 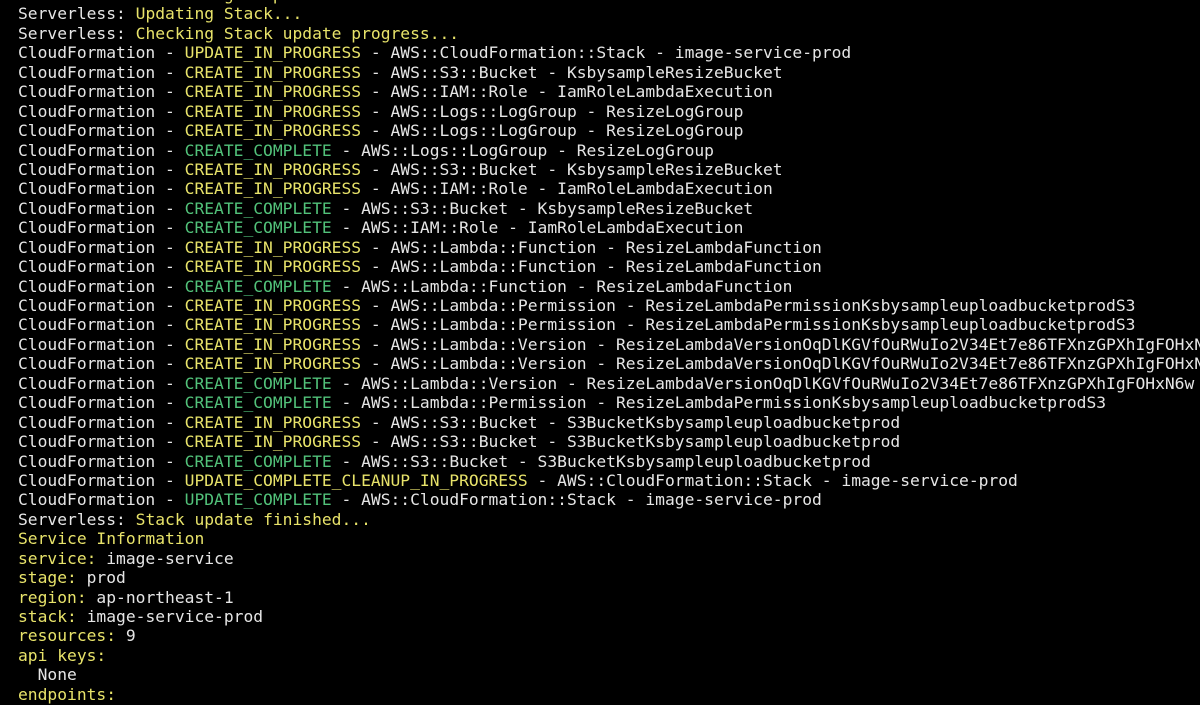 I want to click on terminal-text-segment: UPDATE_COMPLETE, so click(x=258, y=500).